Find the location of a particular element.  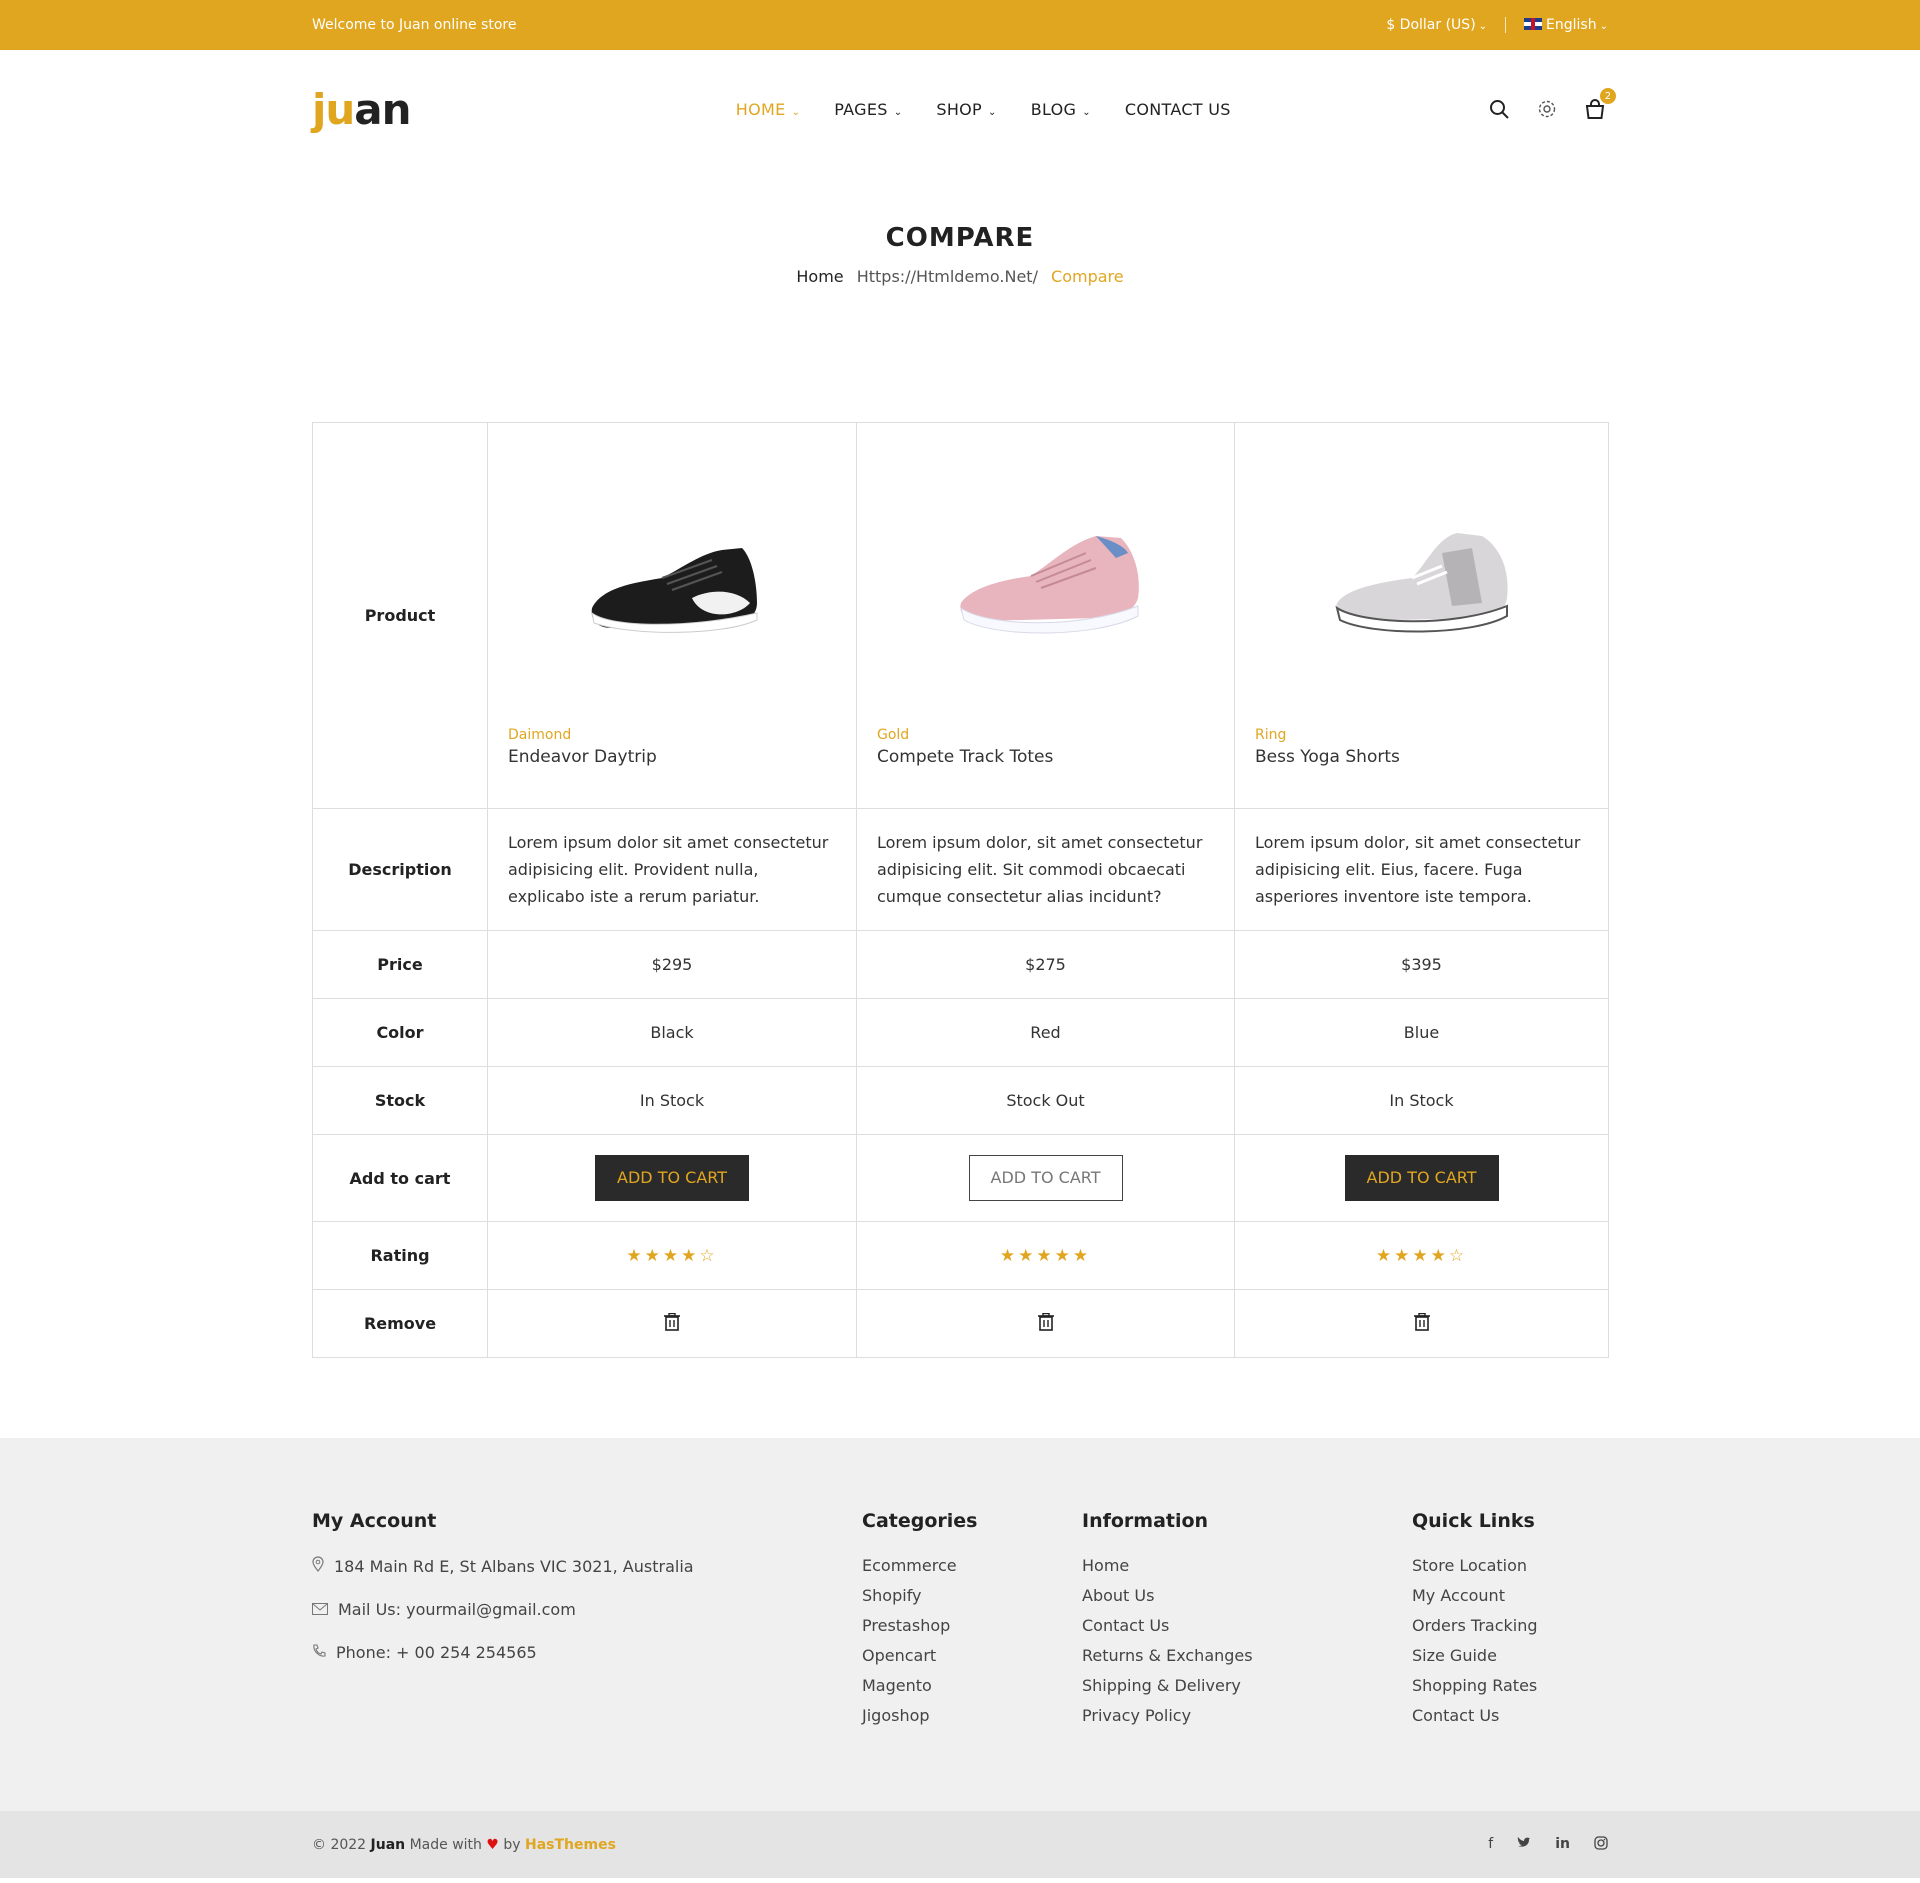

uk-flag-icon is located at coordinates (1533, 24).